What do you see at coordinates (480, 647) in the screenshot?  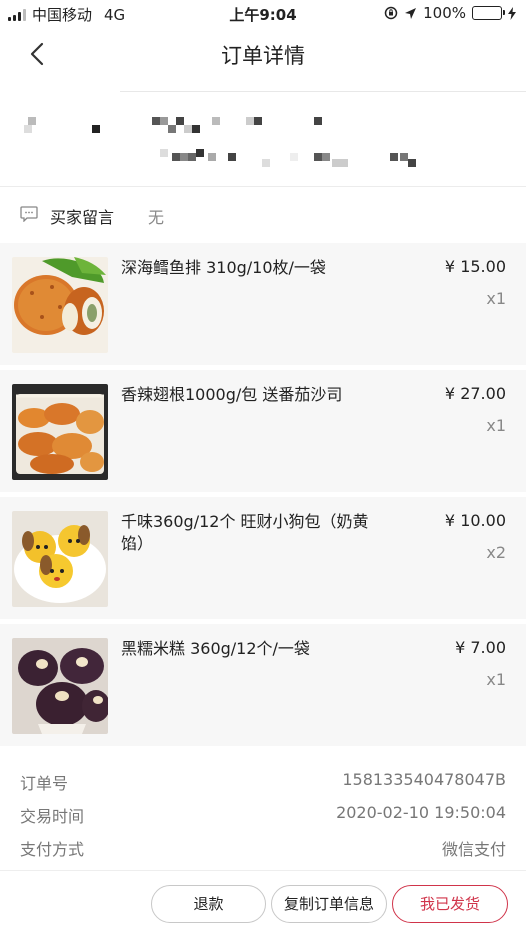 I see `product-price: ¥ 7.00` at bounding box center [480, 647].